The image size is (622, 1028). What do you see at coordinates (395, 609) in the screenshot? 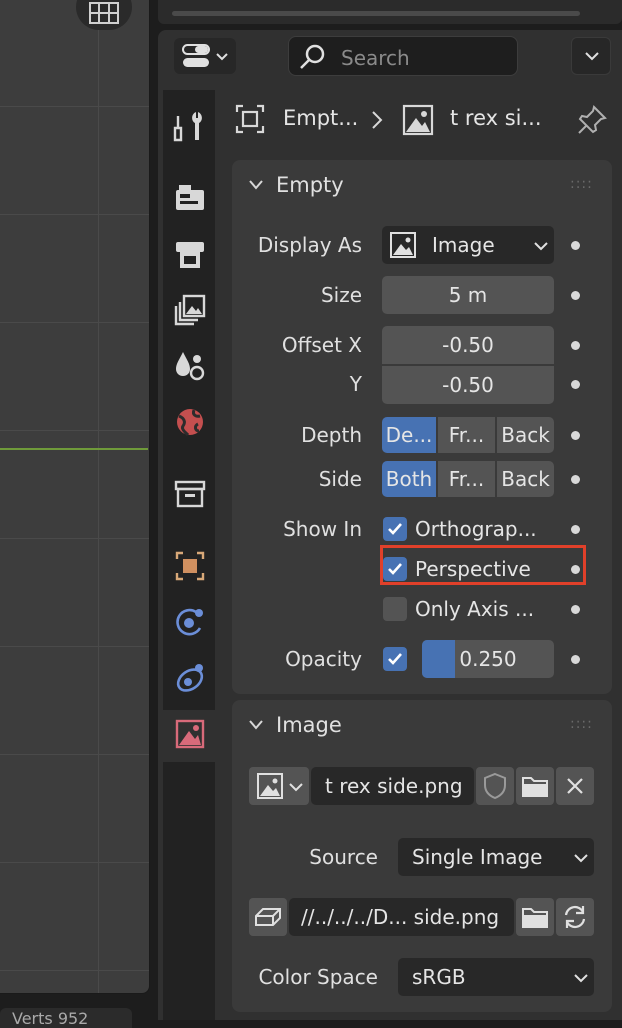
I see `only-axis-aligned-checkbox` at bounding box center [395, 609].